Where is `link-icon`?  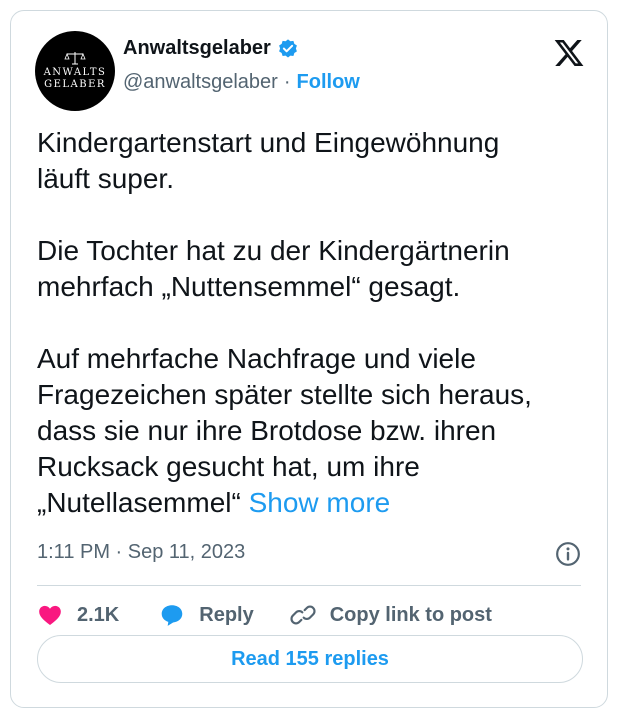 link-icon is located at coordinates (303, 615).